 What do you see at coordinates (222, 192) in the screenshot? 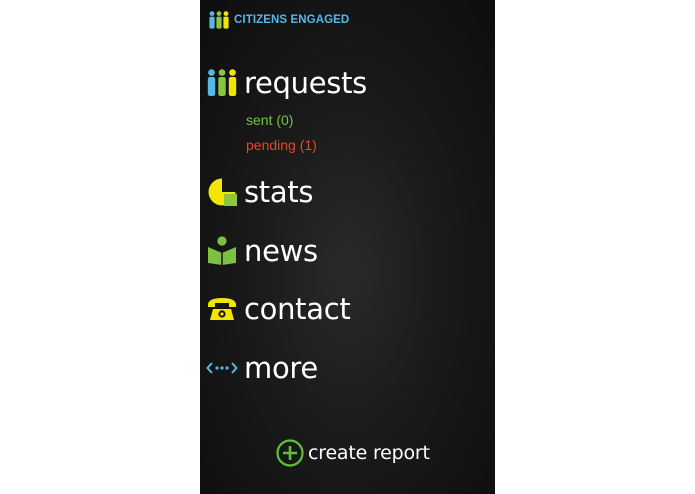
I see `pie-chart-icon` at bounding box center [222, 192].